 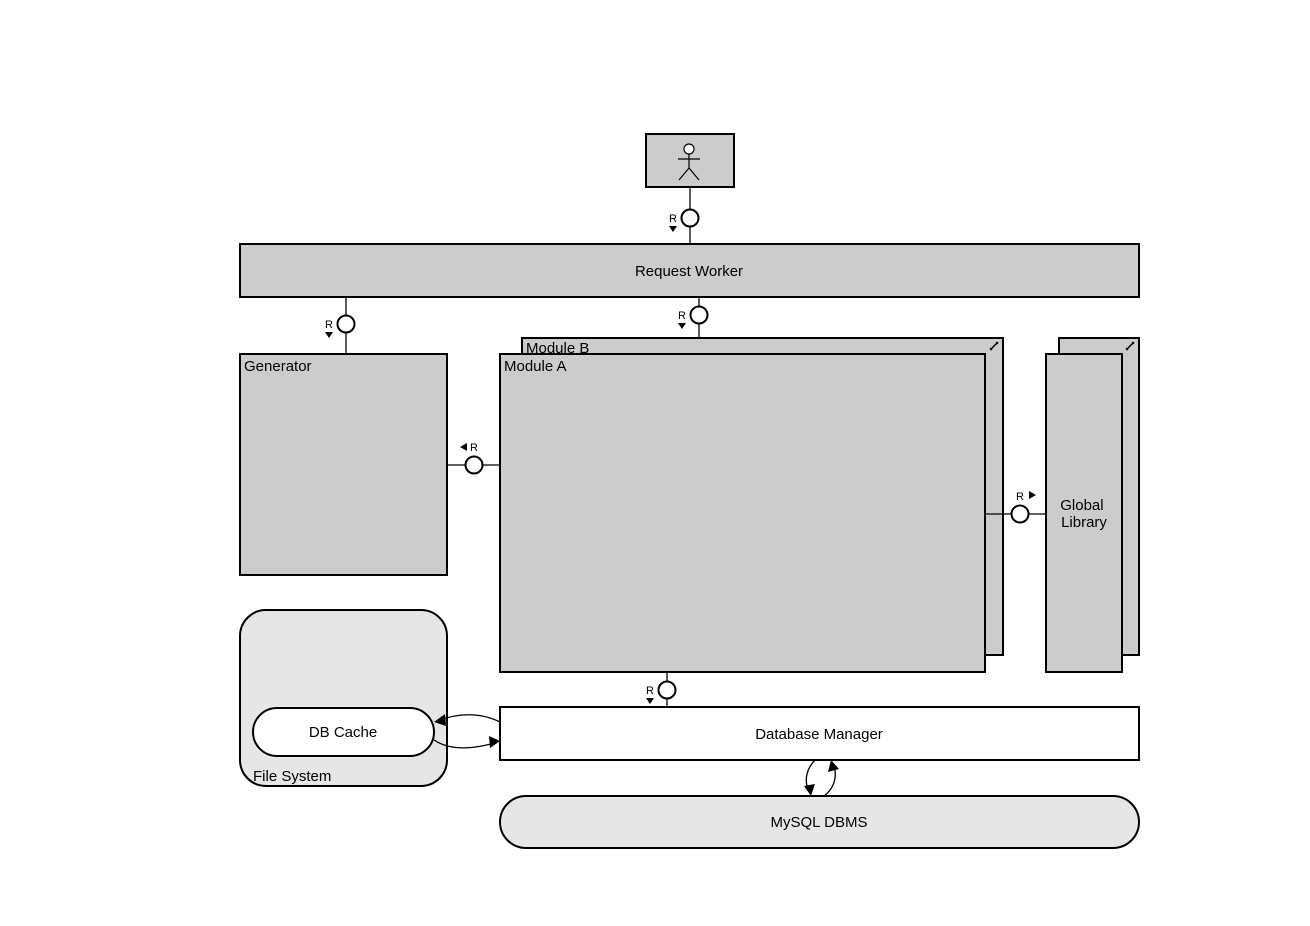 I want to click on global-library-label: Global Library, so click(x=1084, y=514).